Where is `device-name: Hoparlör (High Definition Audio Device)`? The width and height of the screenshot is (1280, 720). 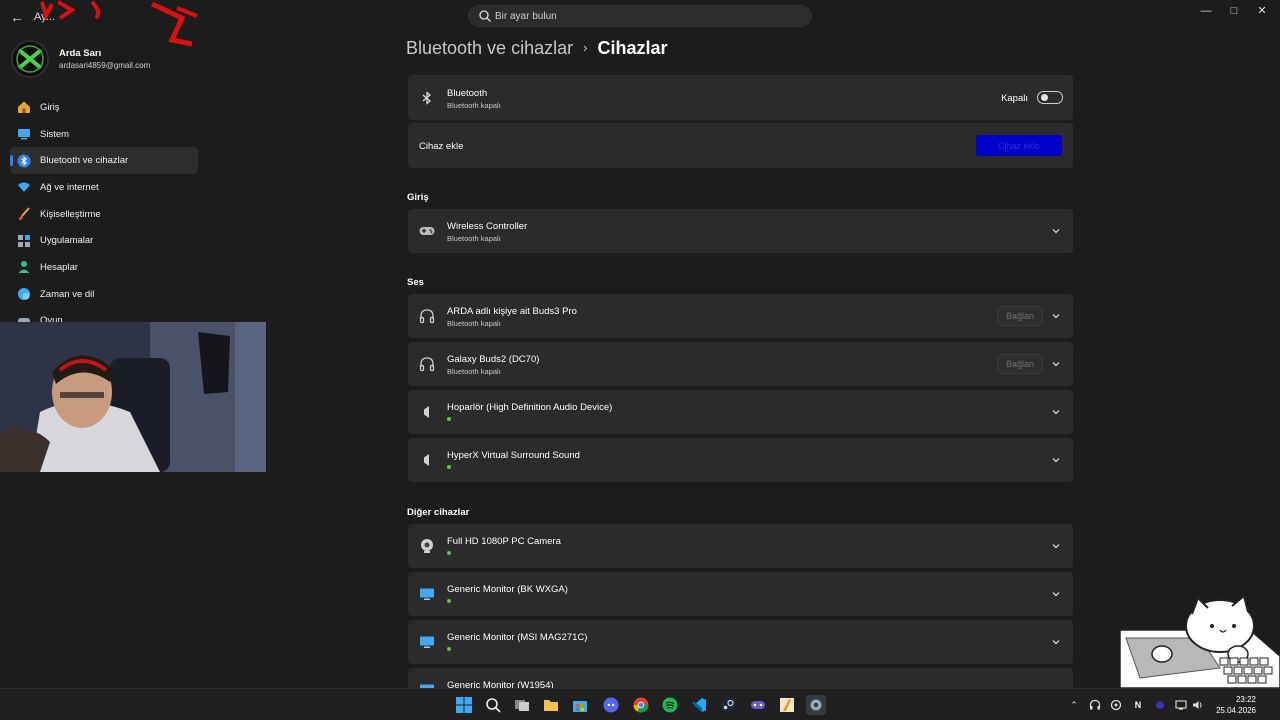 device-name: Hoparlör (High Definition Audio Device) is located at coordinates (530, 407).